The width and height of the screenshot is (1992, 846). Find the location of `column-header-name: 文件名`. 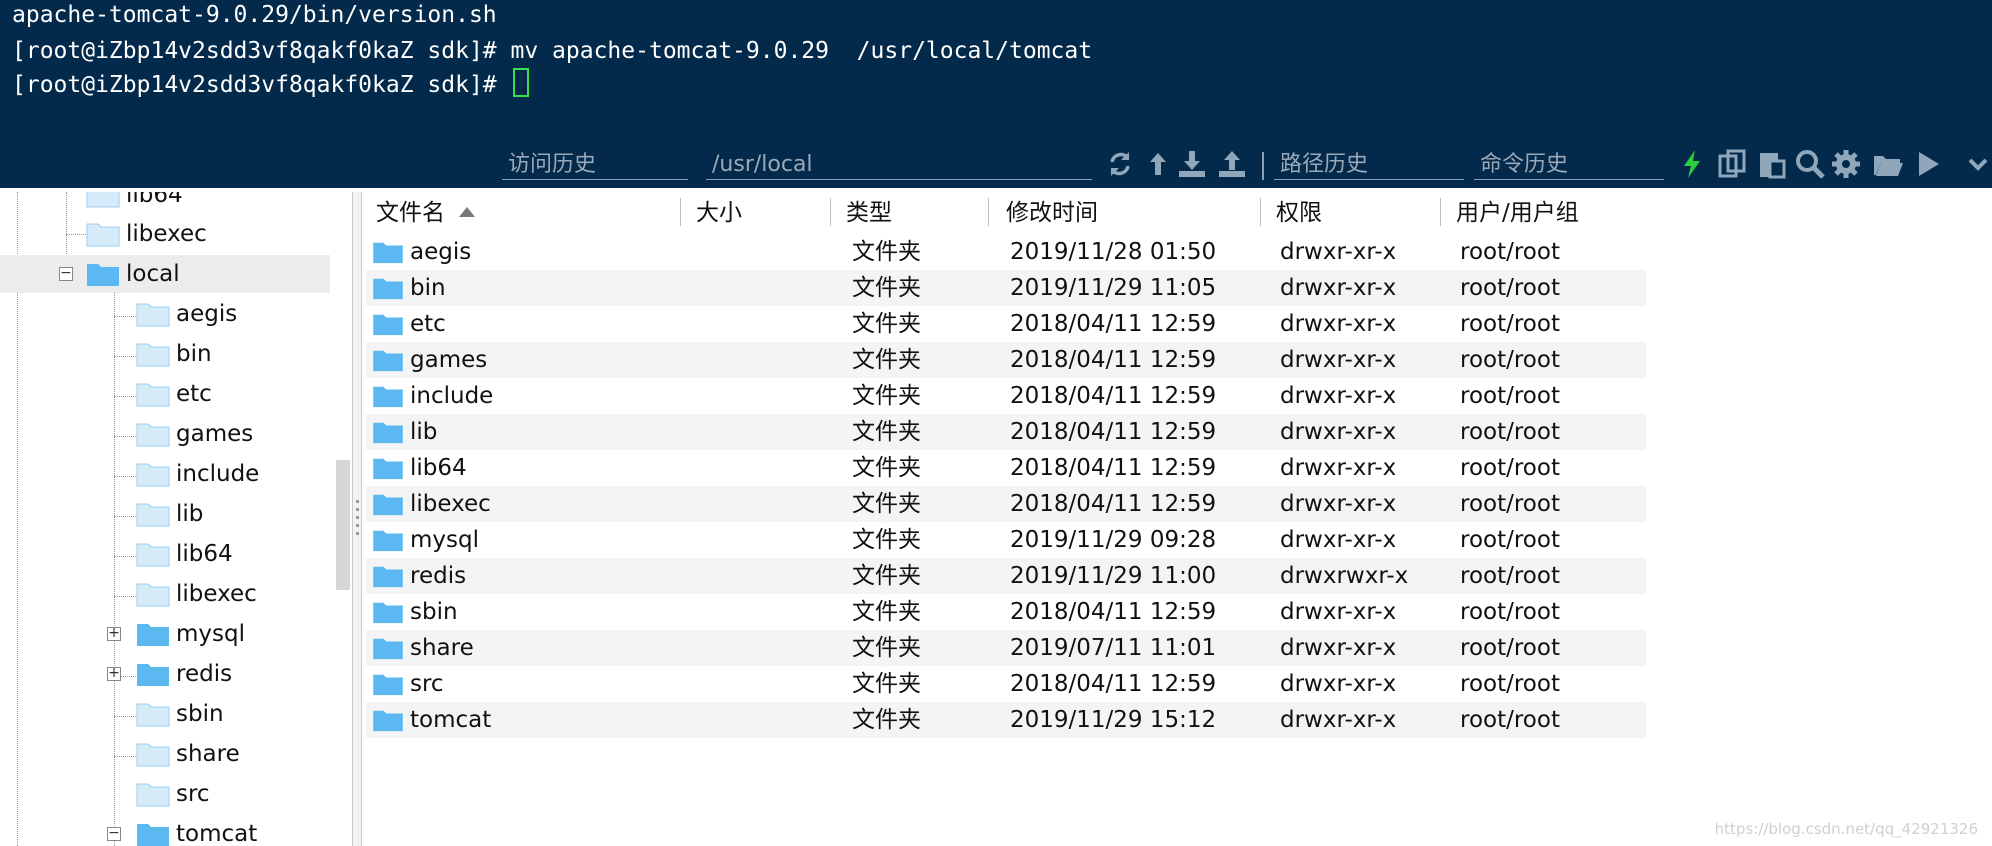

column-header-name: 文件名 is located at coordinates (425, 211).